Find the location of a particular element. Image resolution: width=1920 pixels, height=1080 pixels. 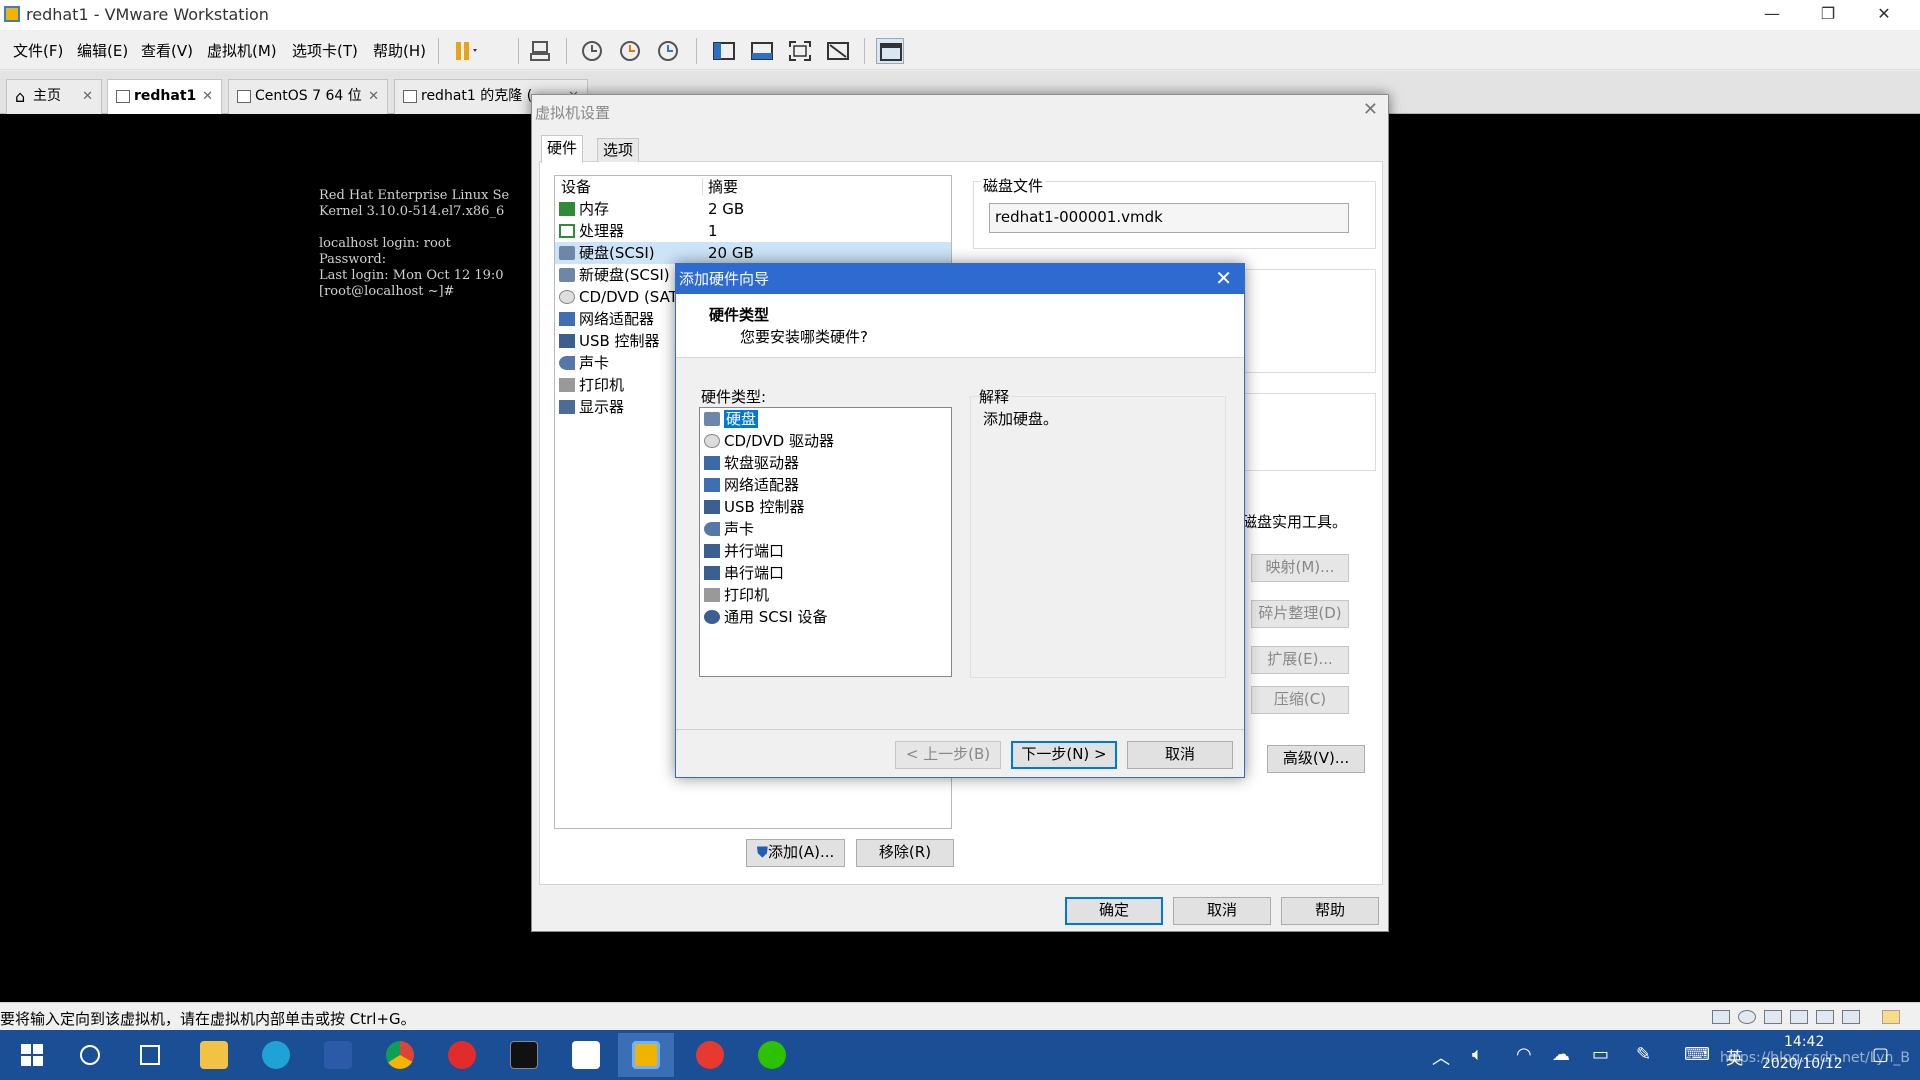

start-button is located at coordinates (34, 1055).